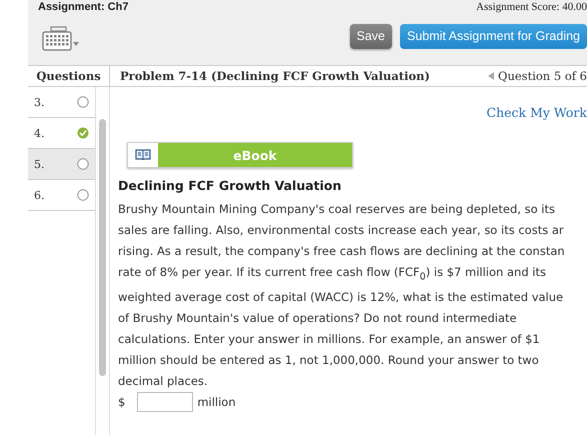 This screenshot has width=587, height=435. I want to click on questions-header: Questions, so click(69, 76).